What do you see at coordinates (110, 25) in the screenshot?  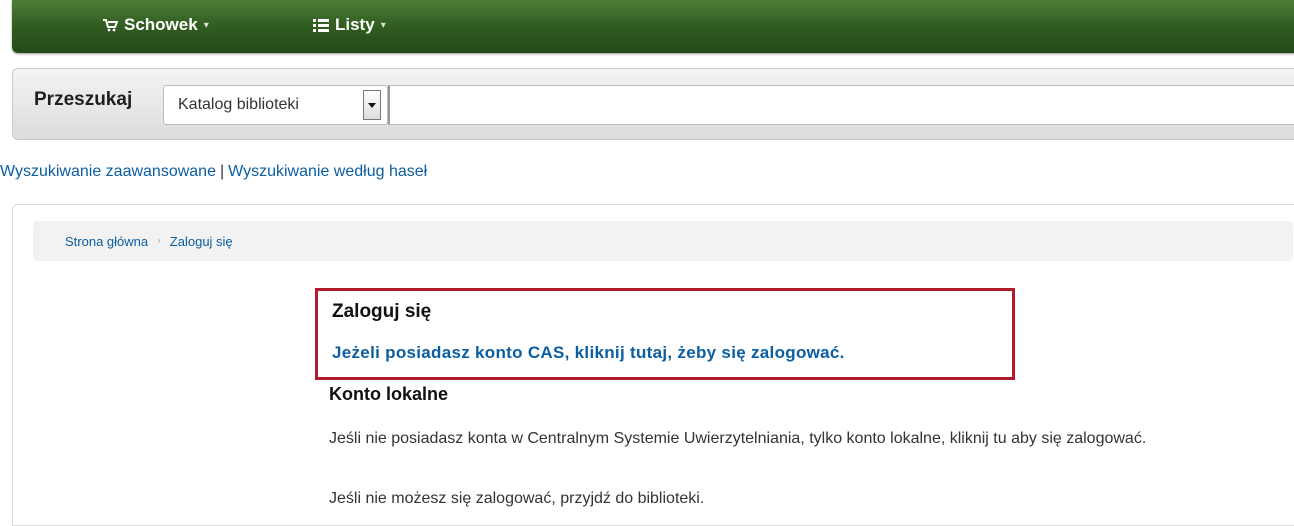 I see `cart-icon` at bounding box center [110, 25].